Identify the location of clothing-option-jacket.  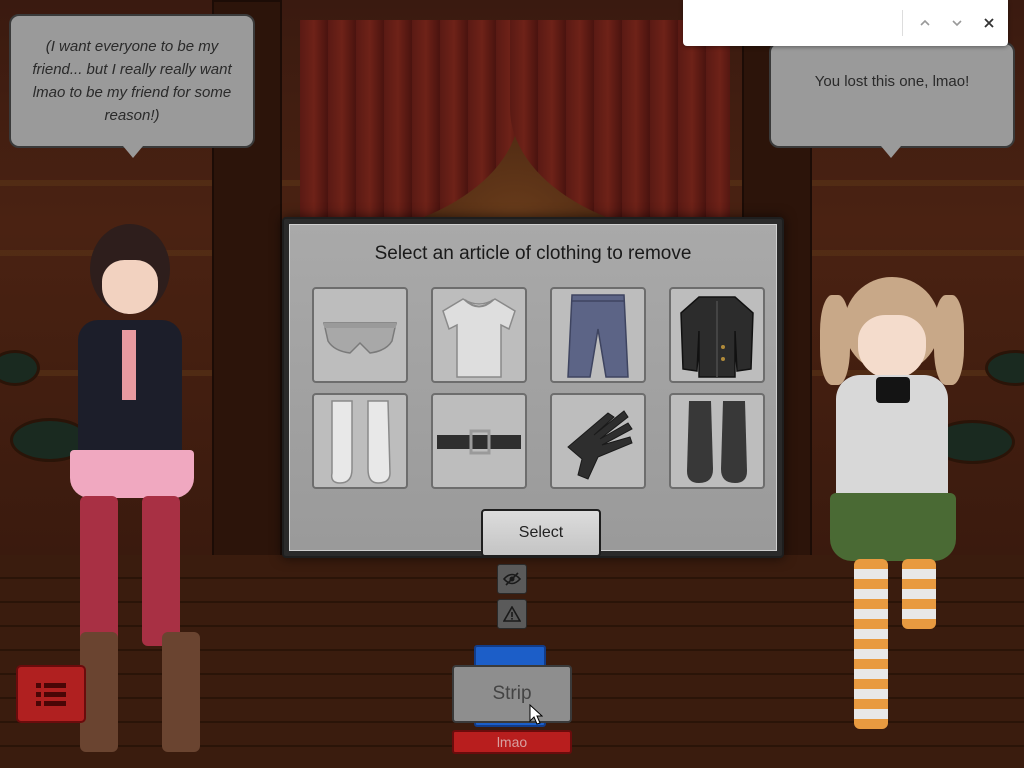
(717, 335).